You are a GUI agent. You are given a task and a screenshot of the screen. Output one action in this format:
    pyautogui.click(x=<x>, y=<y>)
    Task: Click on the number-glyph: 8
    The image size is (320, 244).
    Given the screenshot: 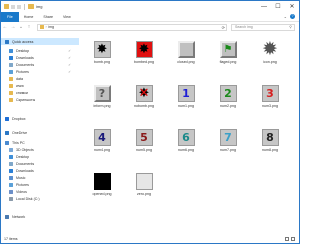 What is the action you would take?
    pyautogui.click(x=270, y=137)
    